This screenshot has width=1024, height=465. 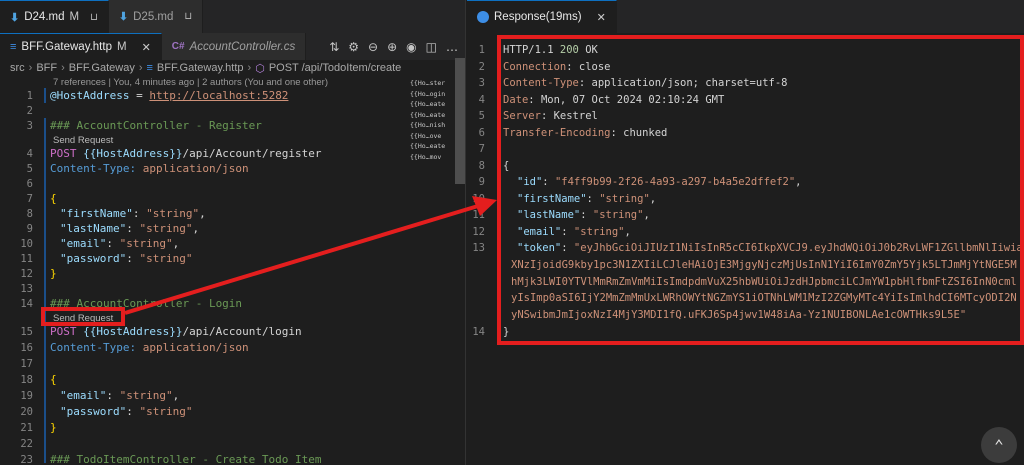 What do you see at coordinates (392, 47) in the screenshot?
I see `next-change-icon: ⊕` at bounding box center [392, 47].